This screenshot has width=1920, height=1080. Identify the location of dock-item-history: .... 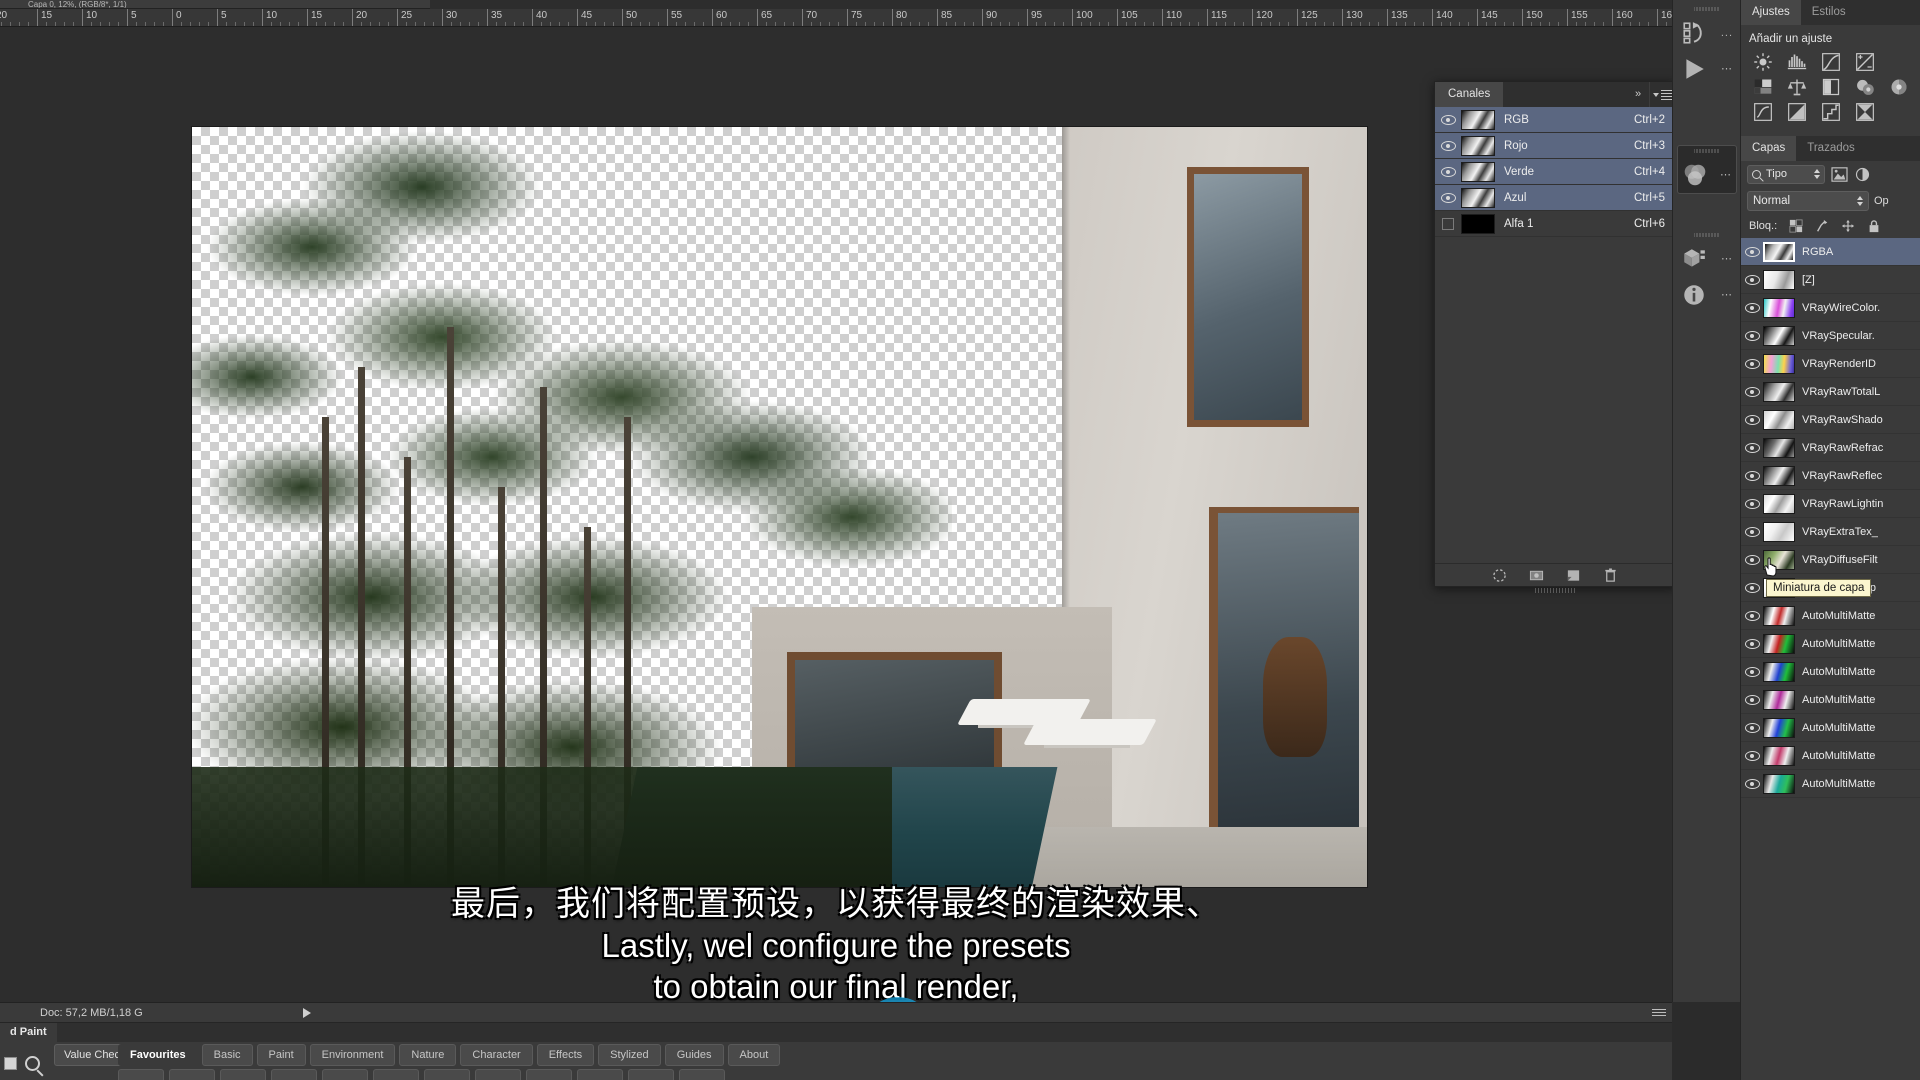
(1707, 33).